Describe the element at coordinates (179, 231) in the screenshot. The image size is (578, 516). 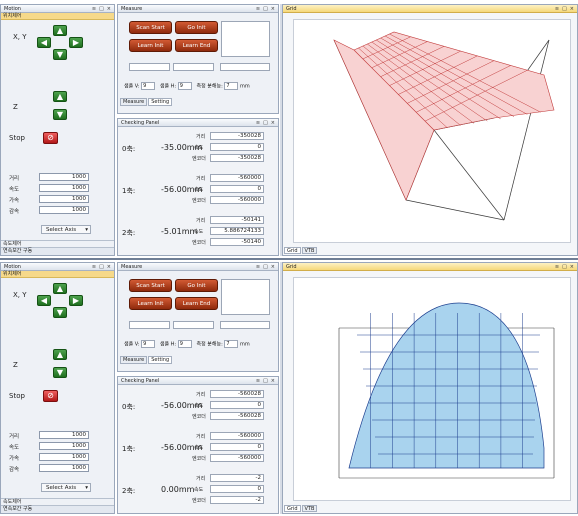
I see `axis-position: -5.01mm` at that location.